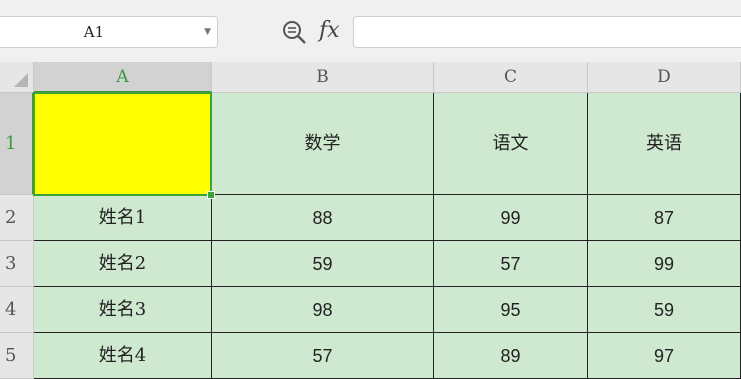  What do you see at coordinates (17, 264) in the screenshot?
I see `row-header-3: 3` at bounding box center [17, 264].